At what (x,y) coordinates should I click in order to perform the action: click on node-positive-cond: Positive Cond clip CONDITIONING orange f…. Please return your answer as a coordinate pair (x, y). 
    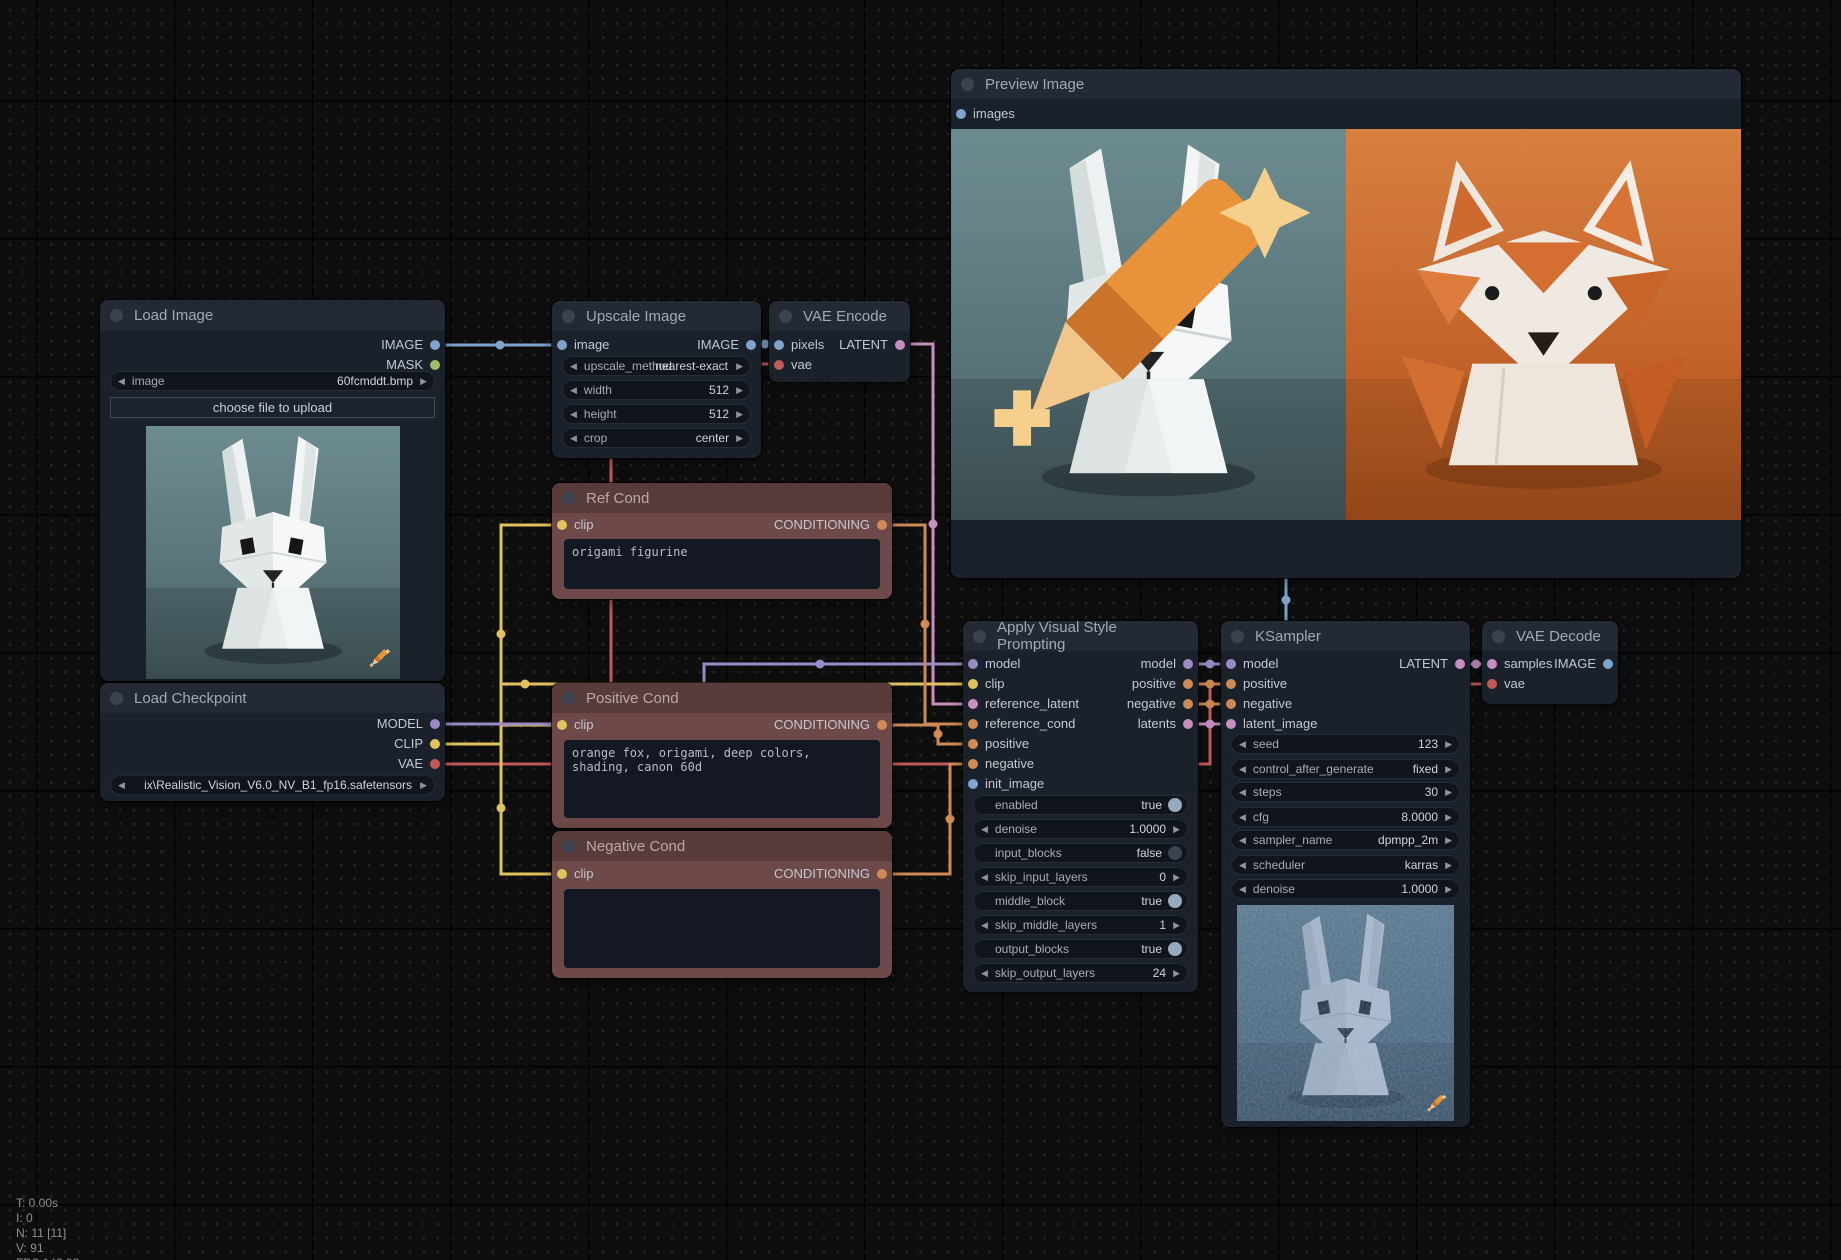
    Looking at the image, I should click on (722, 755).